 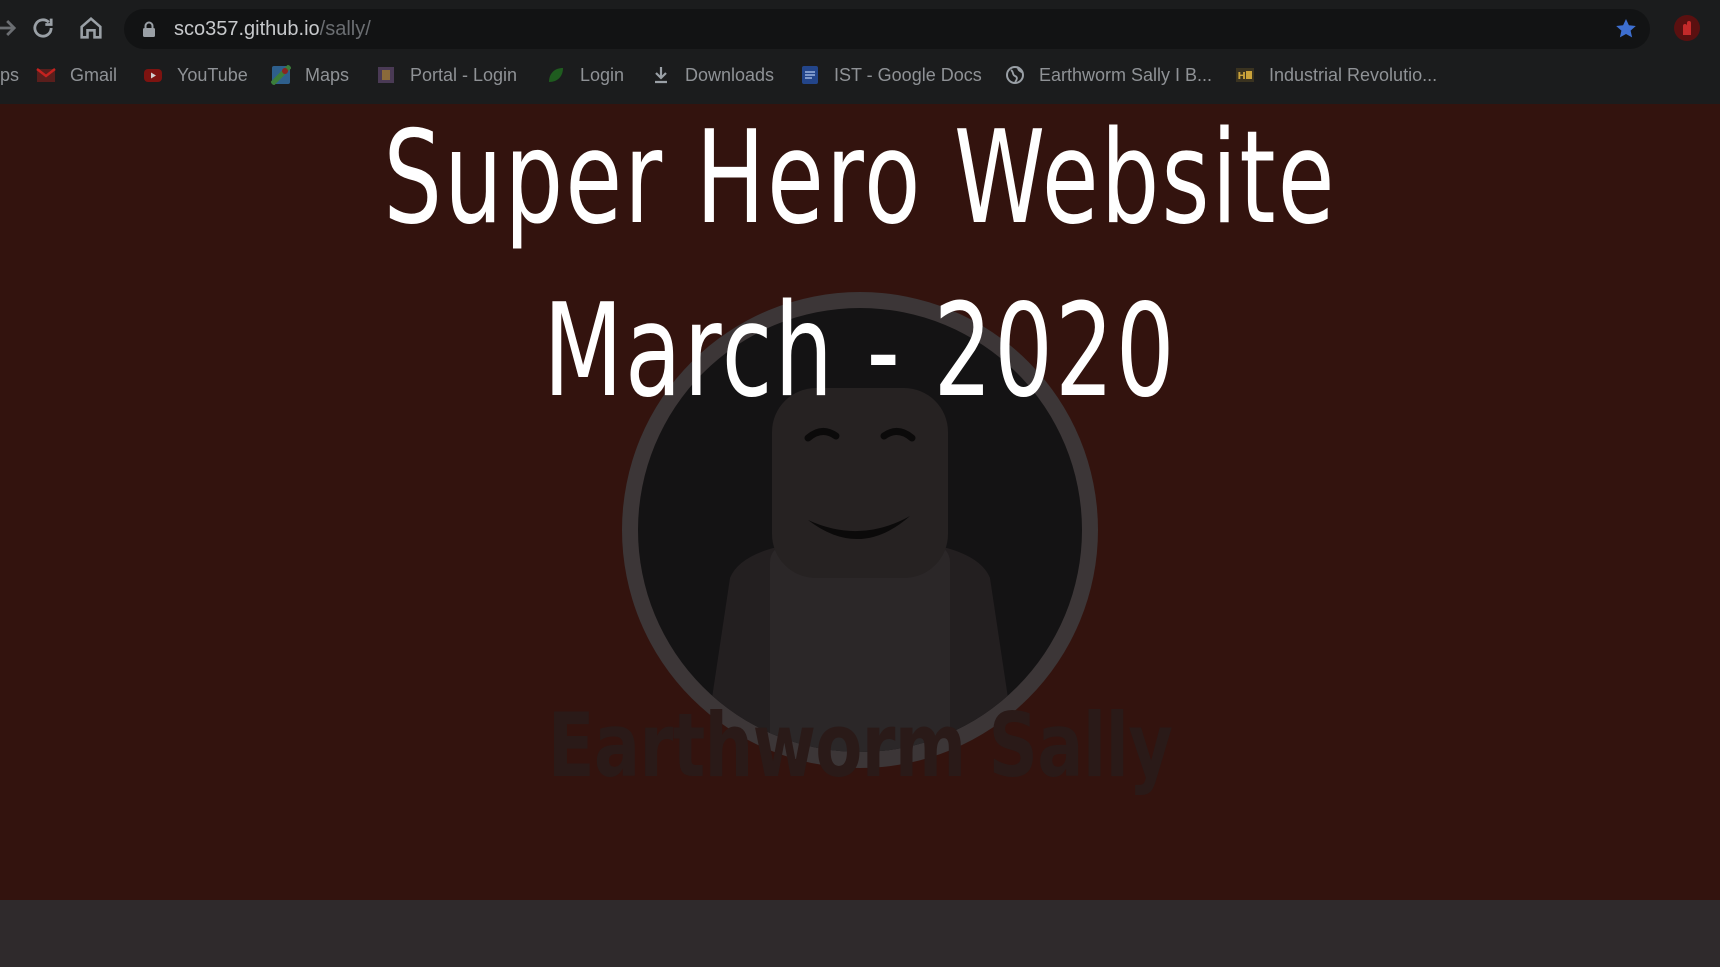 I want to click on url-host: sco357.github.io, so click(x=247, y=29).